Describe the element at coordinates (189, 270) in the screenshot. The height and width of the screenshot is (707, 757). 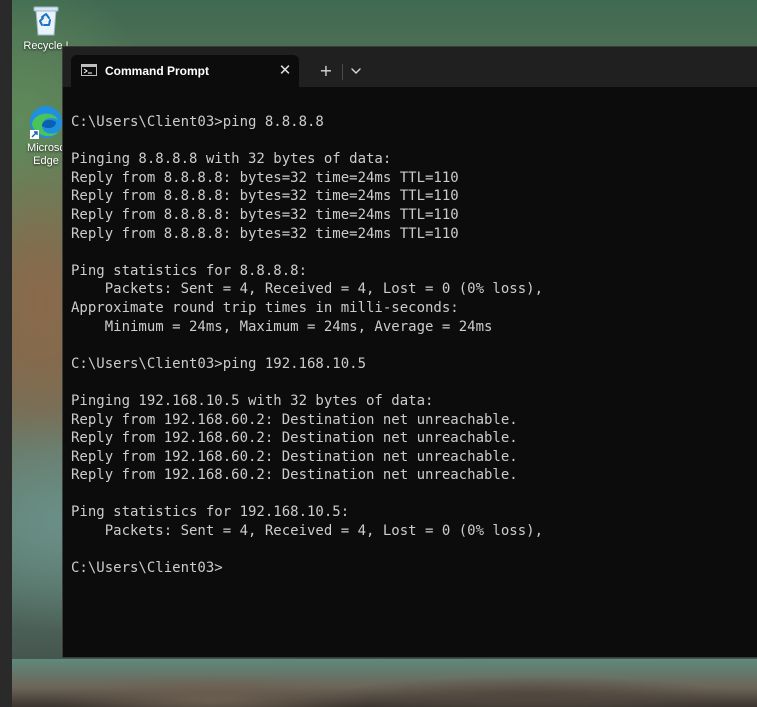
I see `console-line: Ping statistics for 8.8.8.8:` at that location.